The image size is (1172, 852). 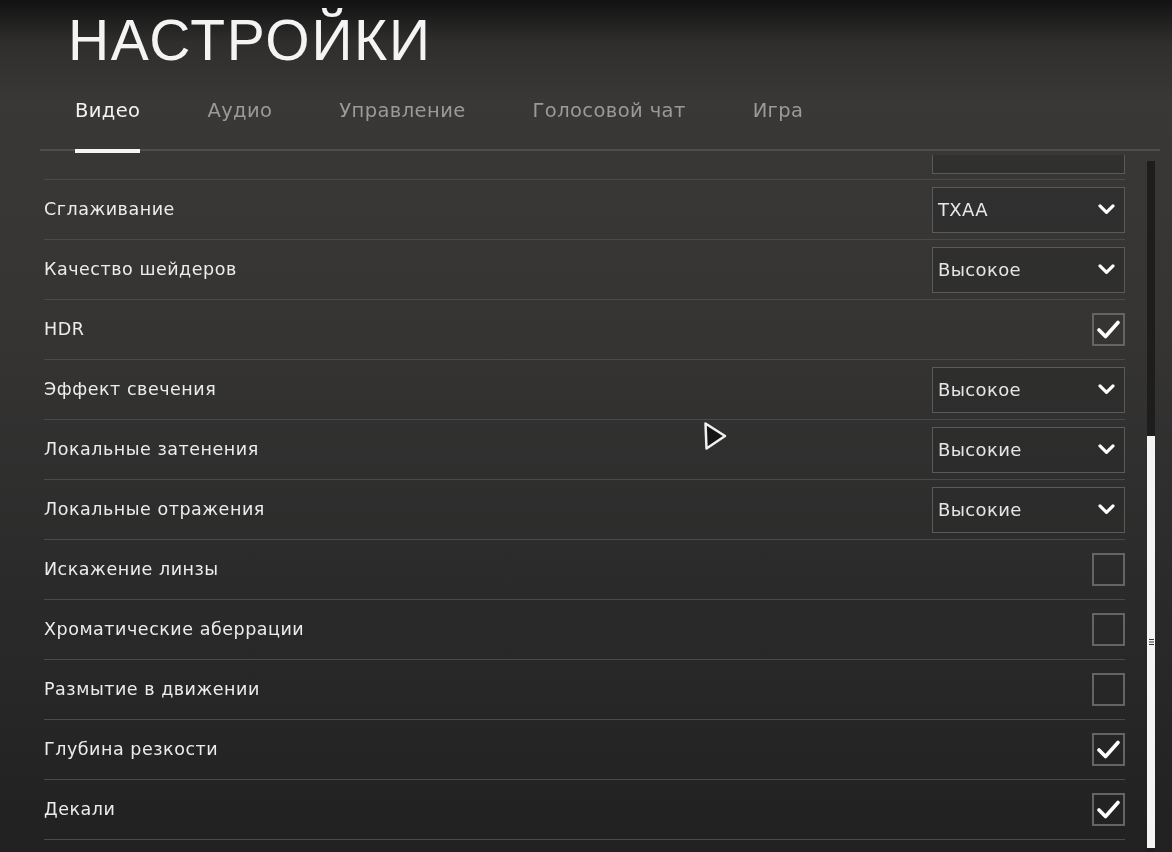 What do you see at coordinates (131, 570) in the screenshot?
I see `setting-label: Искажение линзы` at bounding box center [131, 570].